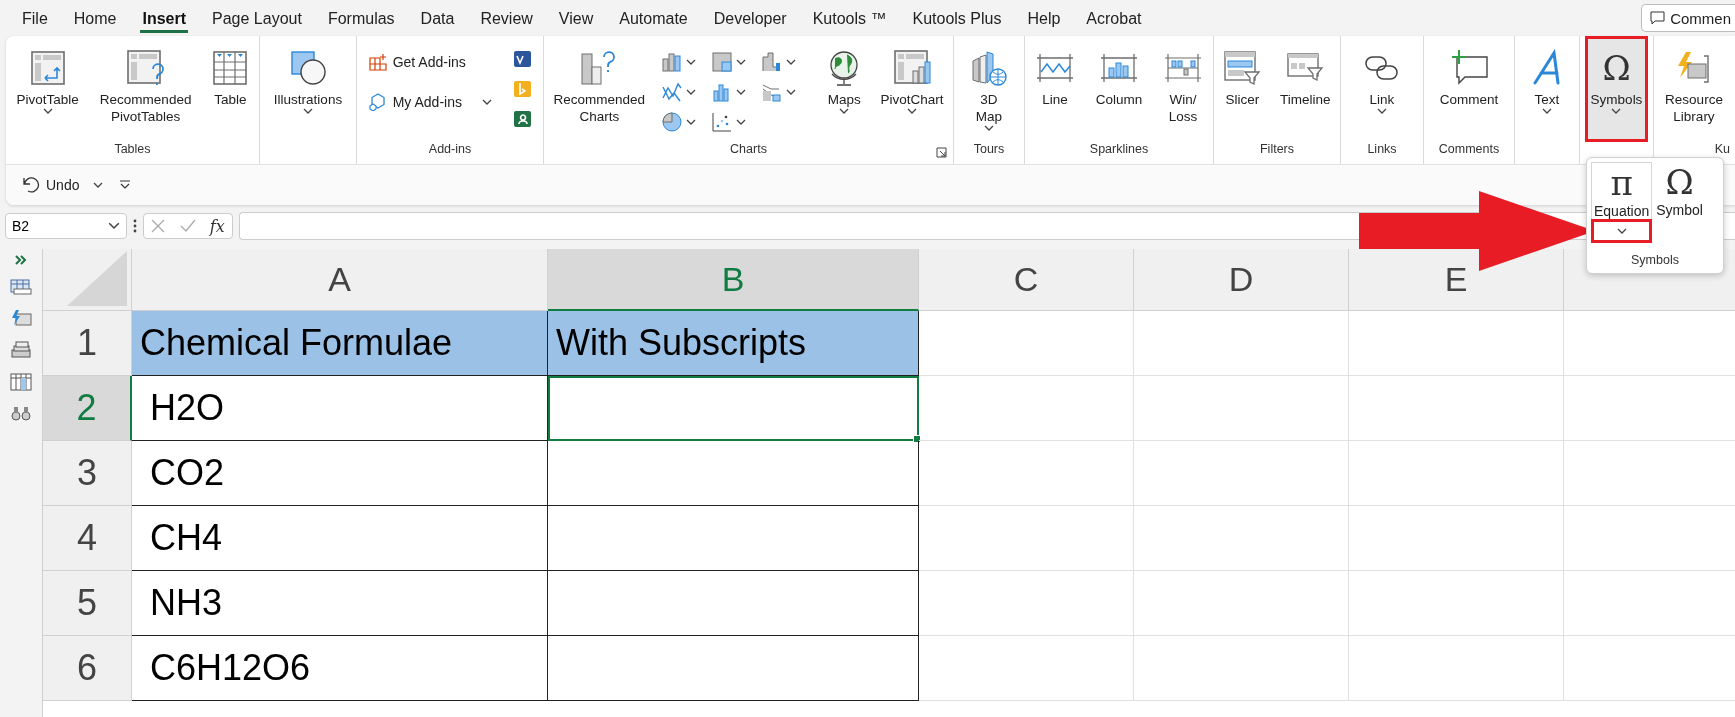 This screenshot has height=717, width=1735. What do you see at coordinates (672, 62) in the screenshot?
I see `column-chart-icon` at bounding box center [672, 62].